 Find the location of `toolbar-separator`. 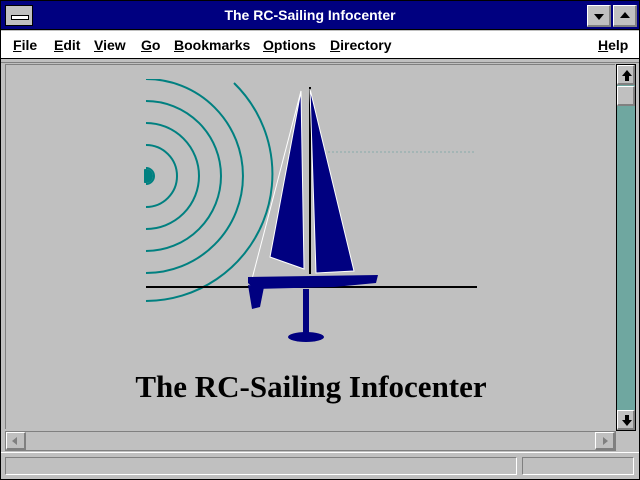

toolbar-separator is located at coordinates (320, 61).